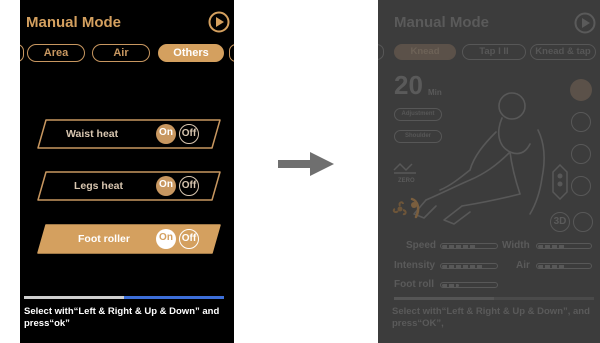  Describe the element at coordinates (459, 246) in the screenshot. I see `speed-level-fill` at that location.